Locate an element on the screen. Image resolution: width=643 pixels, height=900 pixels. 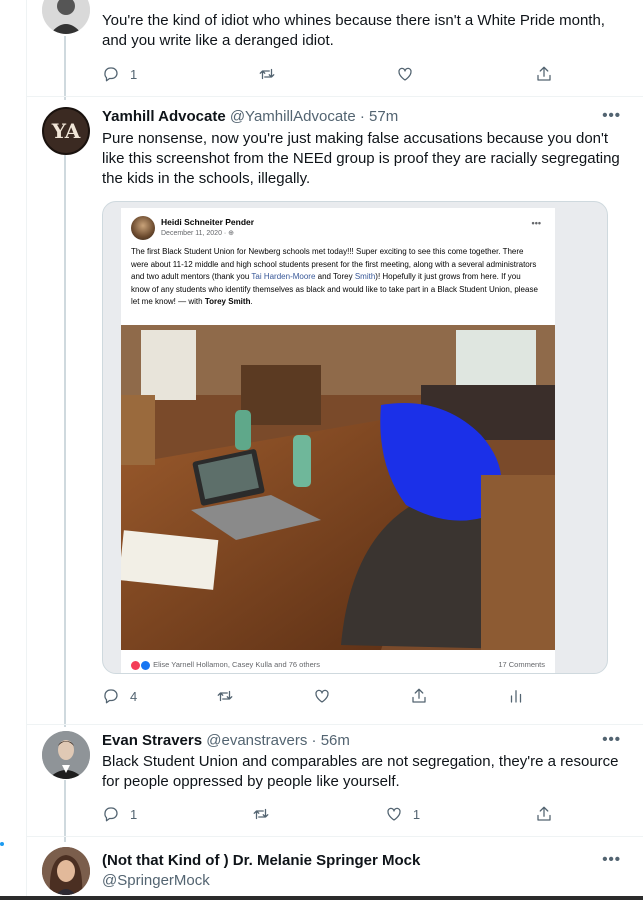
author-handle: @evanstravers is located at coordinates (256, 740).